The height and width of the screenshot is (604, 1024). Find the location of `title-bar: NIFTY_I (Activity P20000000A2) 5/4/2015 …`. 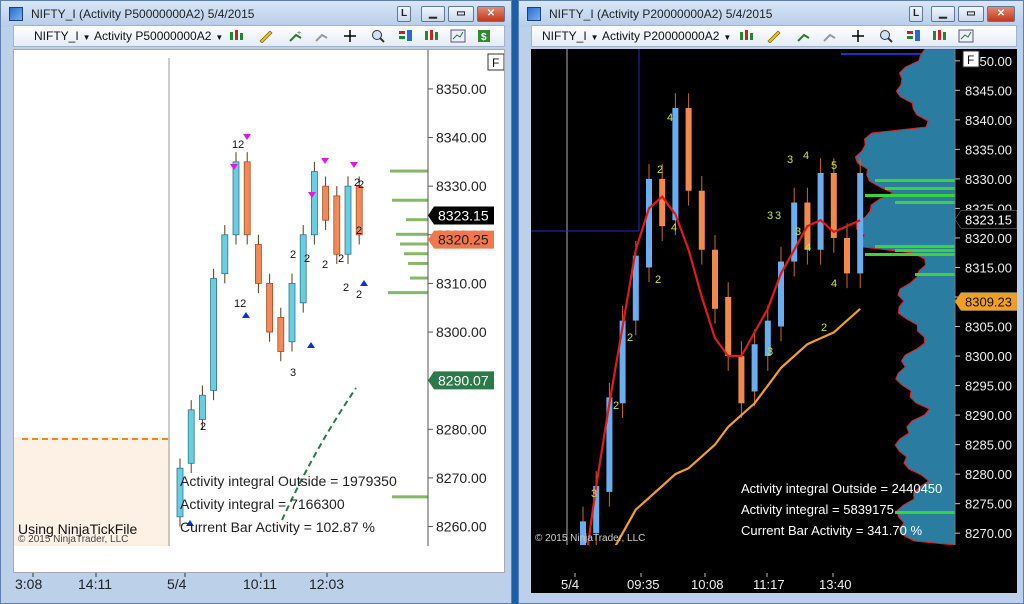

title-bar: NIFTY_I (Activity P20000000A2) 5/4/2015 … is located at coordinates (771, 14).